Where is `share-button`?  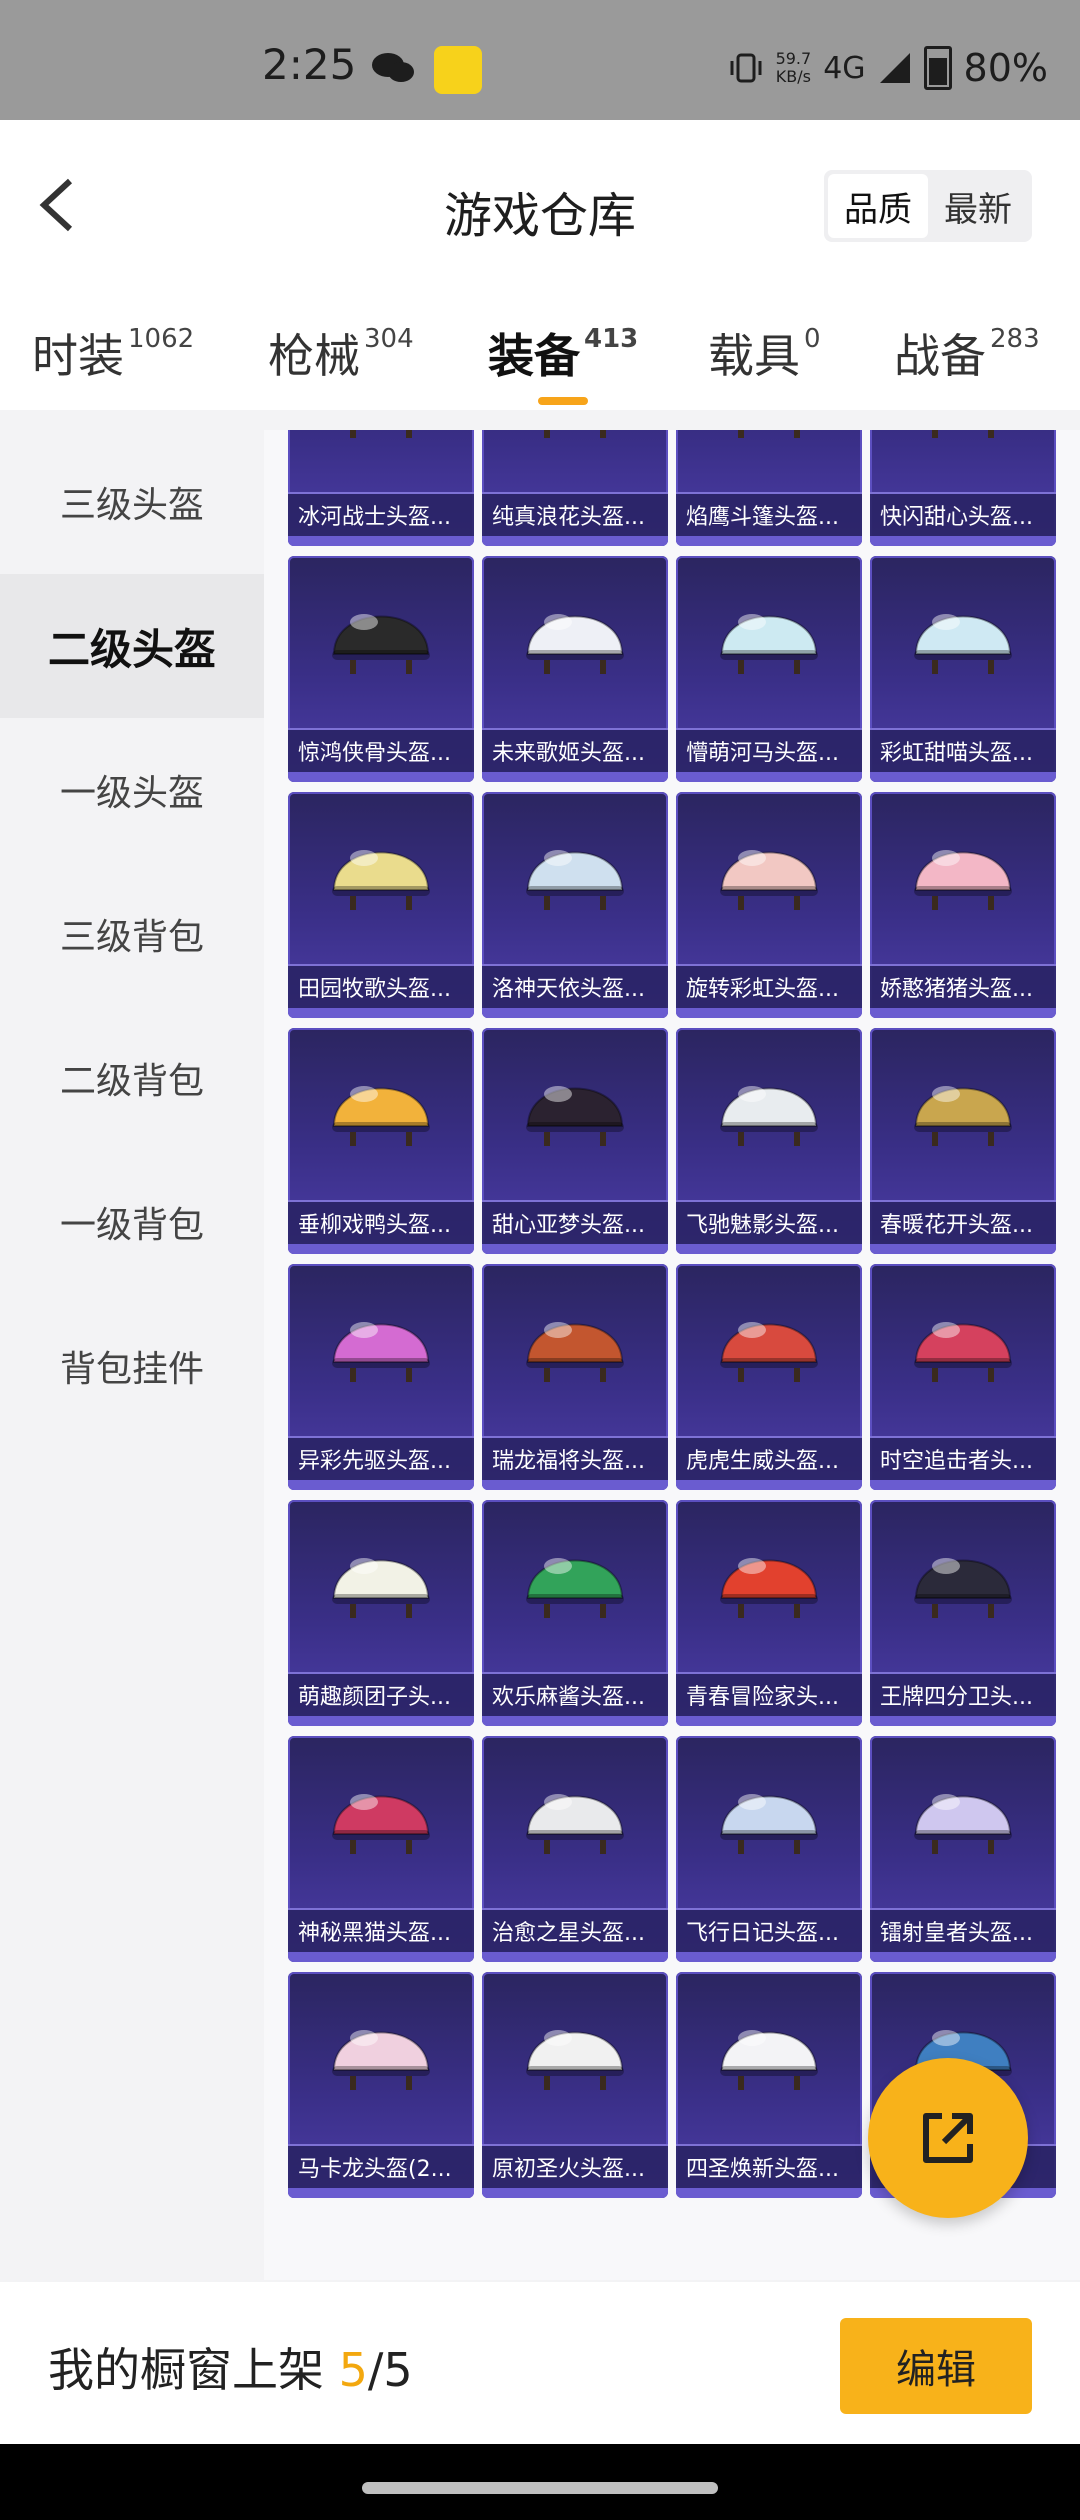 share-button is located at coordinates (948, 2138).